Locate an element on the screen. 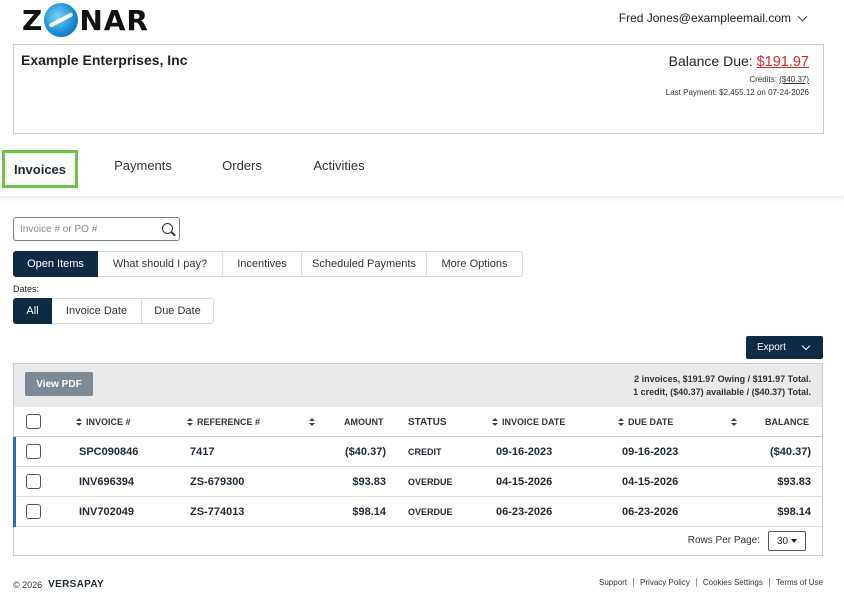  export-label: Export is located at coordinates (771, 347).